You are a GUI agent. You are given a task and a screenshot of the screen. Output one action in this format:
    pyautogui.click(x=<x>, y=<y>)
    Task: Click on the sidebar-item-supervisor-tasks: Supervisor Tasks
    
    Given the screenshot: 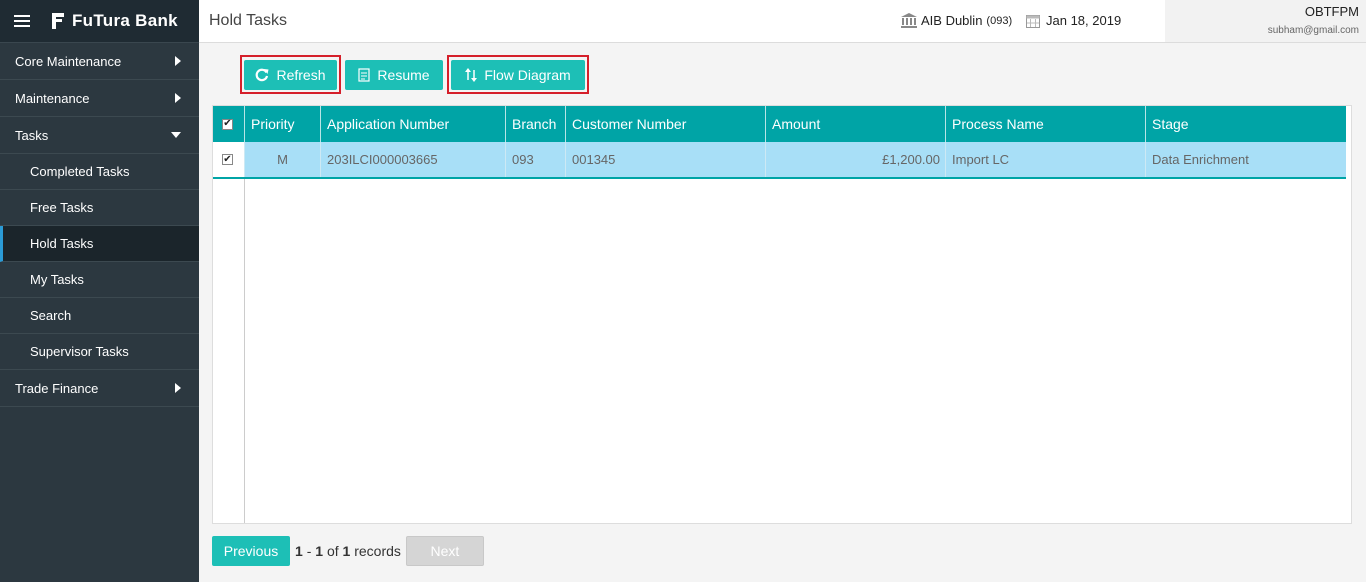 What is the action you would take?
    pyautogui.click(x=99, y=352)
    